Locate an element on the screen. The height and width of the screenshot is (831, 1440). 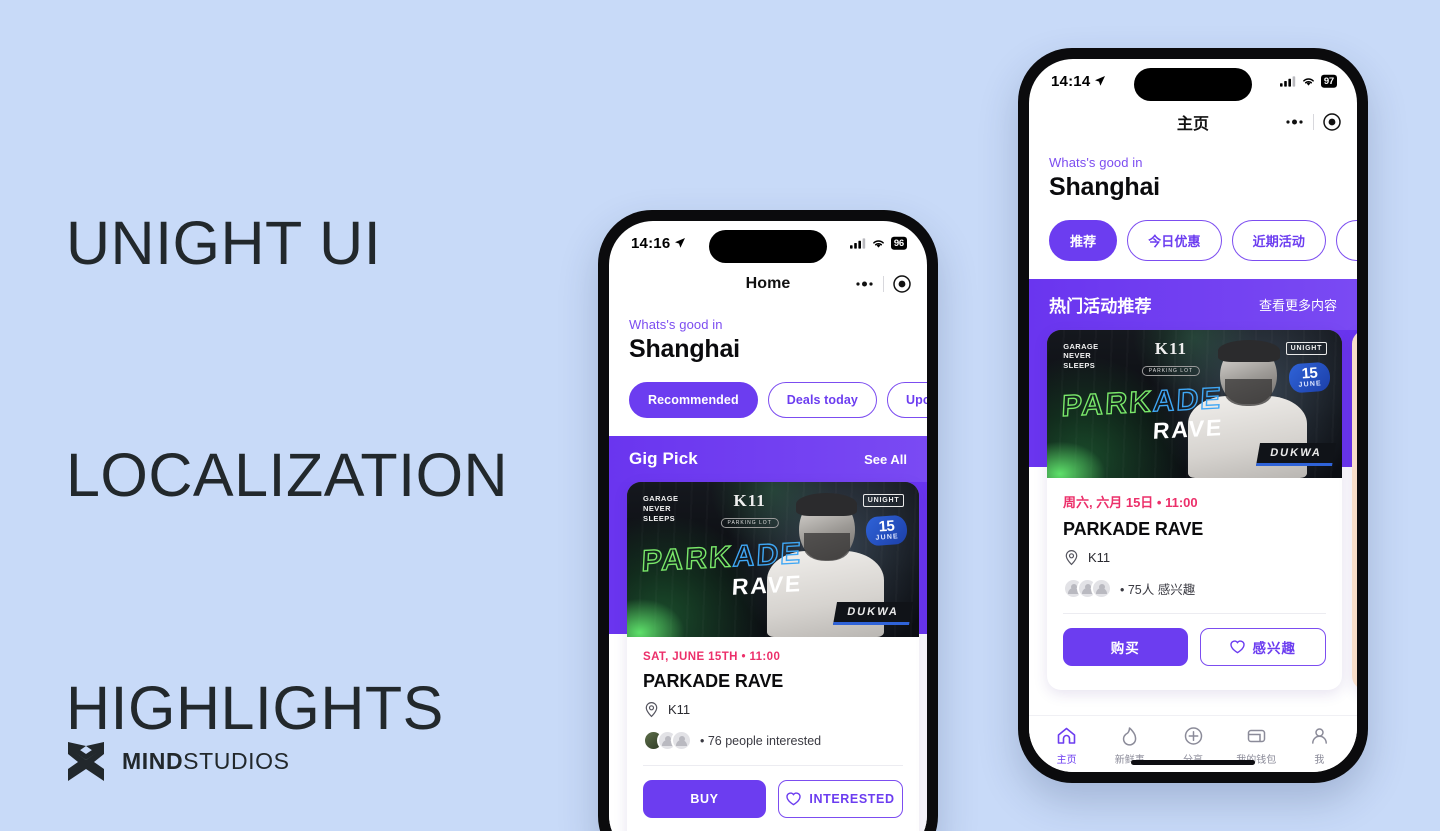
brand-name-light: STUDIOS is located at coordinates (236, 760).